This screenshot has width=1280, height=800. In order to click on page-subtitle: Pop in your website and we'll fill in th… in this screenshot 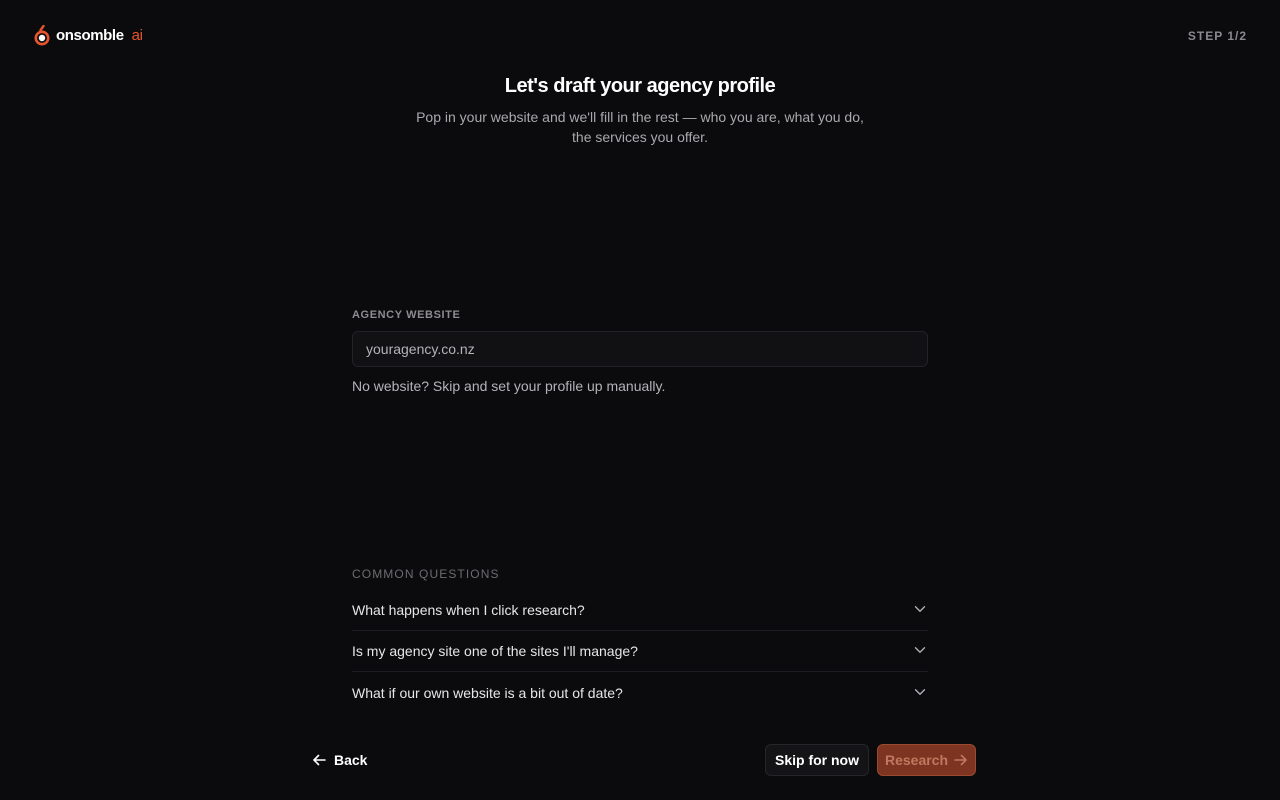, I will do `click(640, 127)`.